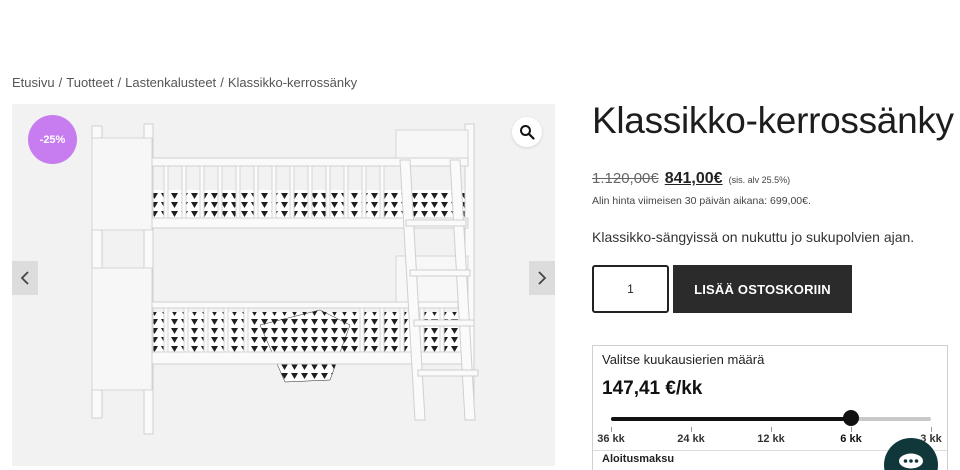  Describe the element at coordinates (638, 459) in the screenshot. I see `initial-fee-label: Aloitusmaksu` at that location.